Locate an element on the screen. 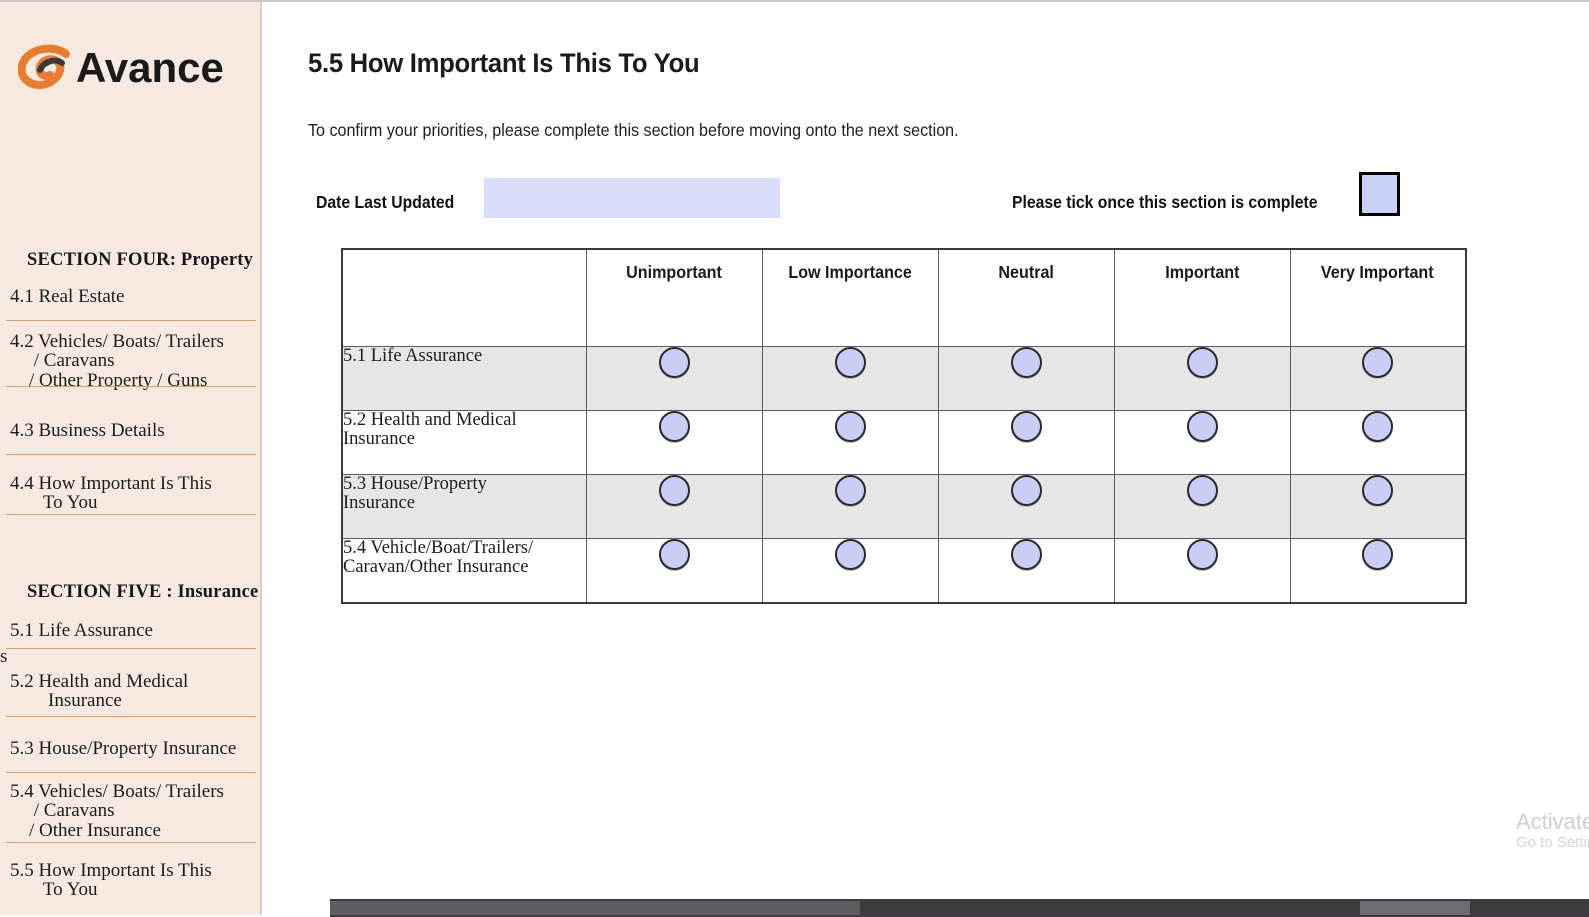 This screenshot has height=917, width=1589. sidebar-item-4-4: 4.4 How Important Is This To You is located at coordinates (130, 493).